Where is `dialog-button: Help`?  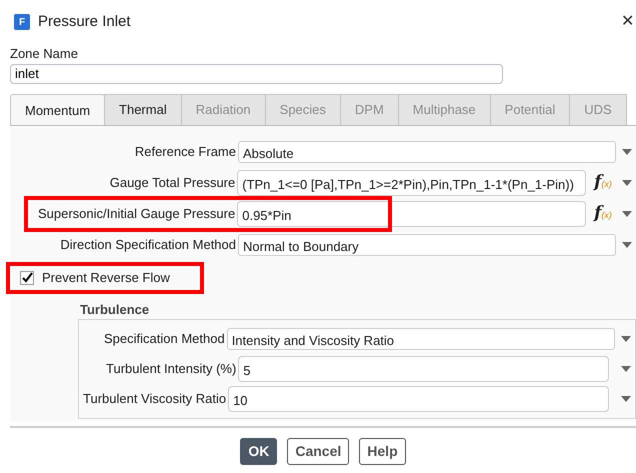
dialog-button: Help is located at coordinates (382, 451).